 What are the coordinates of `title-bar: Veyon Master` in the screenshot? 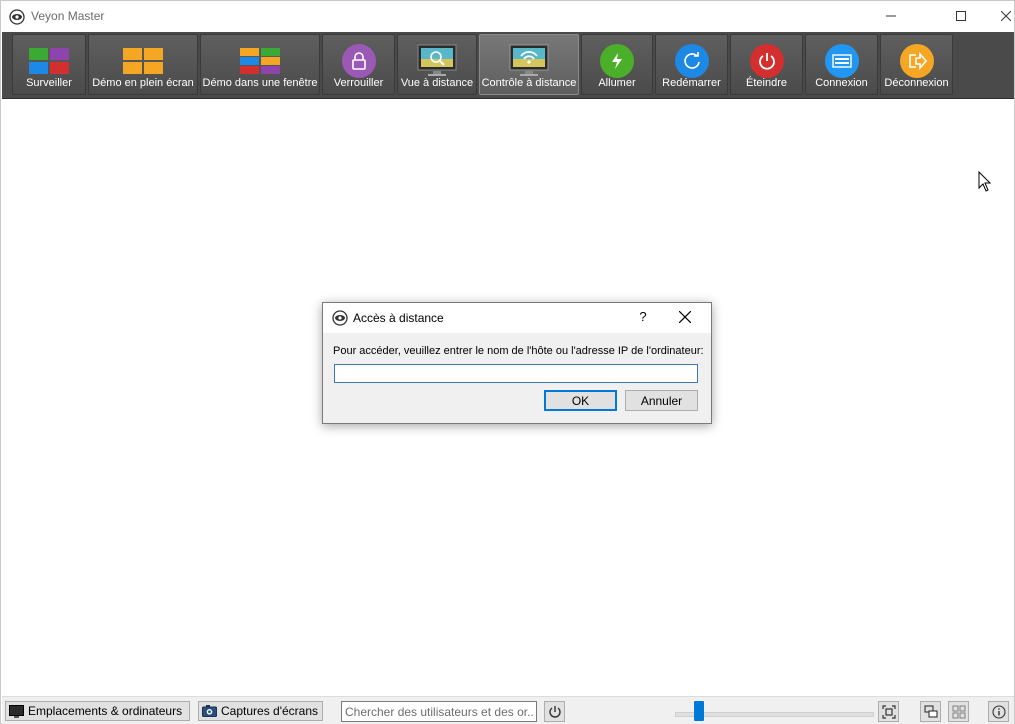 It's located at (507, 16).